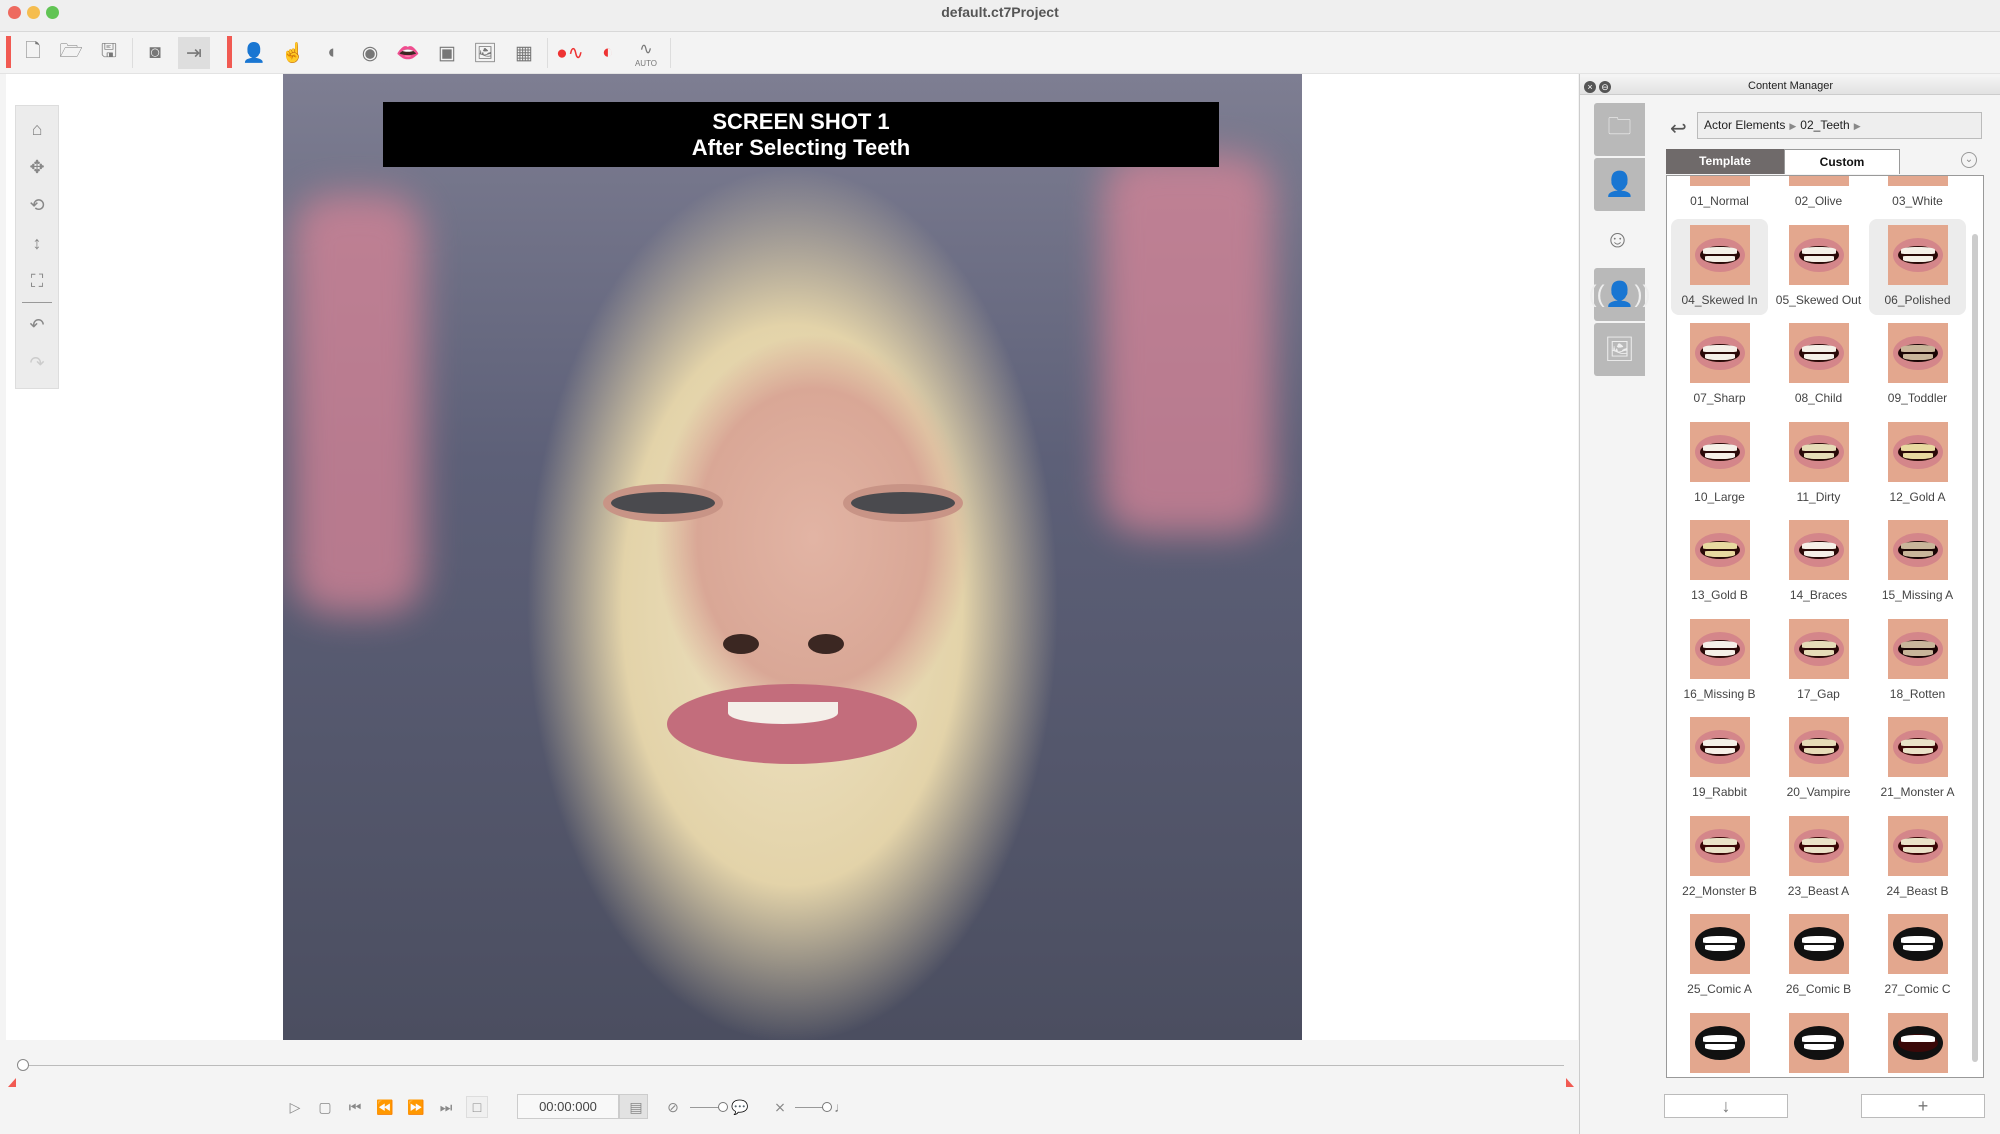 Image resolution: width=2000 pixels, height=1134 pixels. What do you see at coordinates (408, 53) in the screenshot?
I see `mouth-icon: 👄` at bounding box center [408, 53].